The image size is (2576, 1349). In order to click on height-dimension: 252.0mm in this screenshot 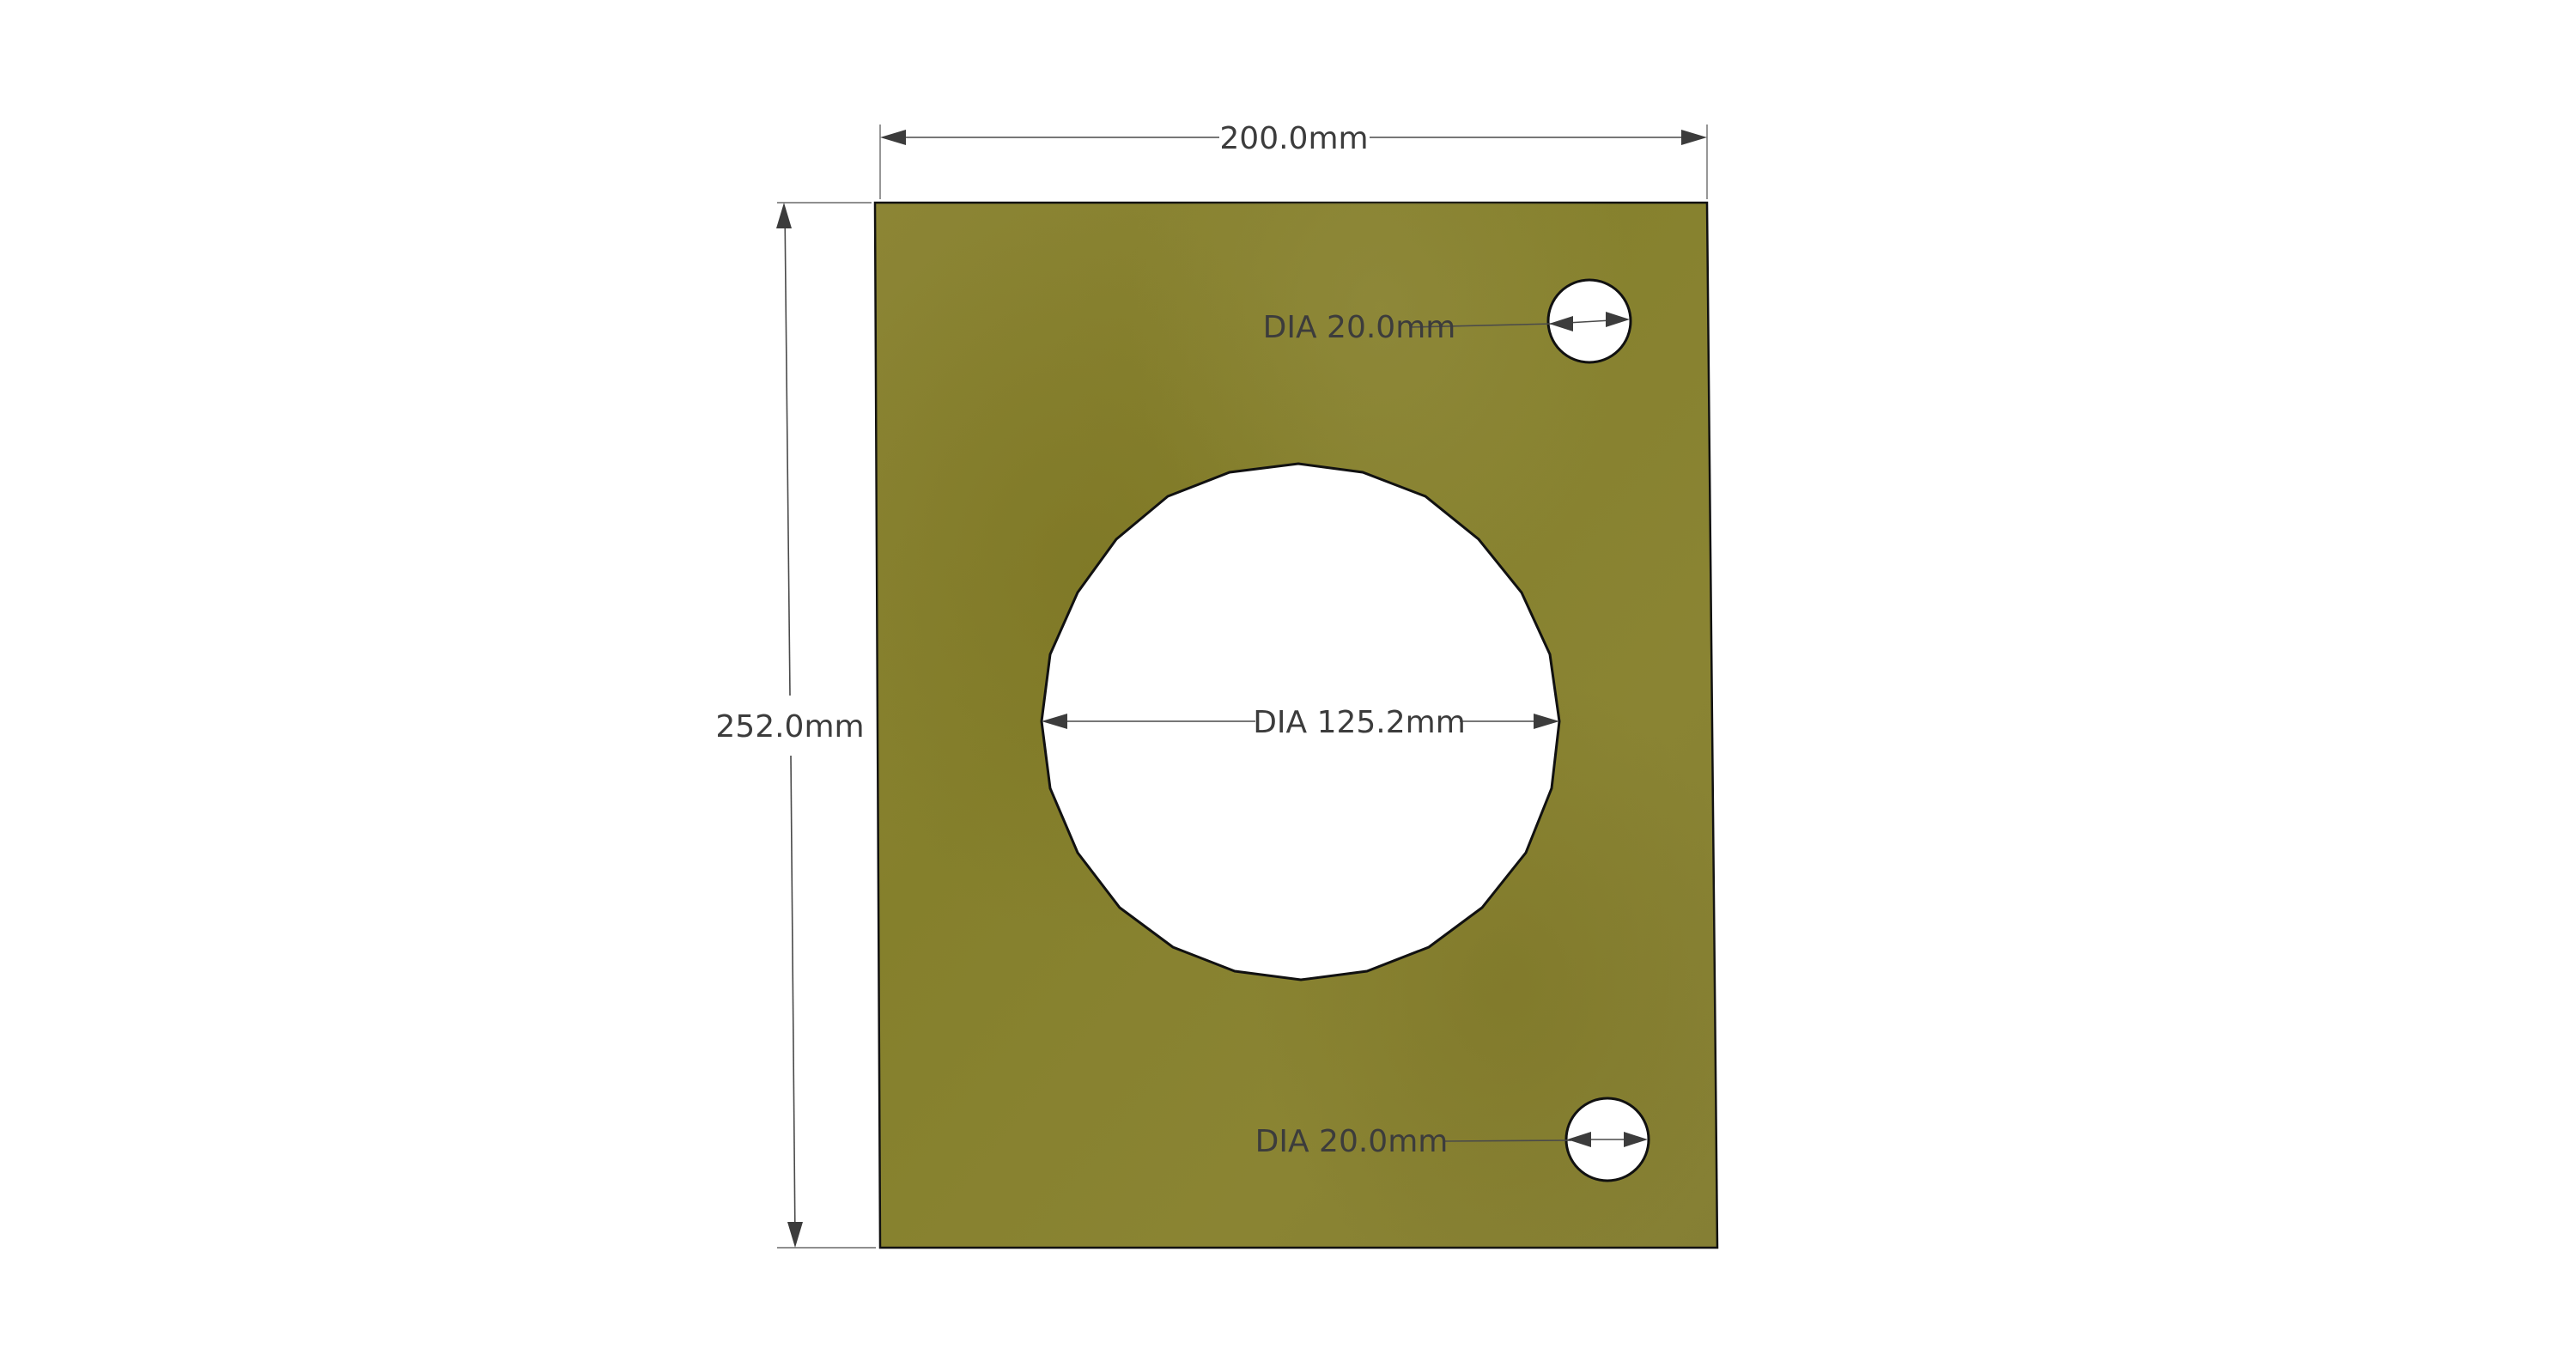, I will do `click(795, 726)`.